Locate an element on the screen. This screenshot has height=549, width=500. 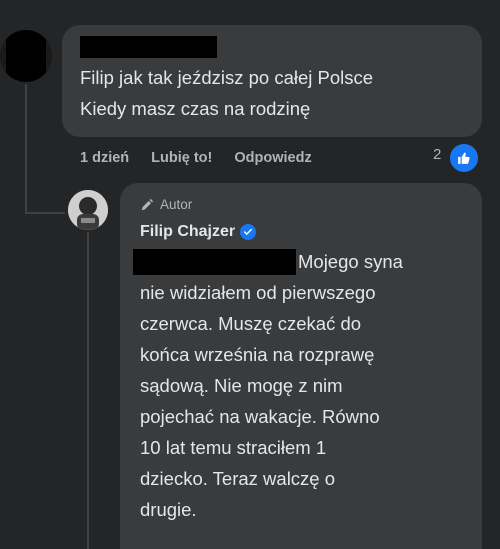
thread-line-vertical-outer is located at coordinates (26, 149).